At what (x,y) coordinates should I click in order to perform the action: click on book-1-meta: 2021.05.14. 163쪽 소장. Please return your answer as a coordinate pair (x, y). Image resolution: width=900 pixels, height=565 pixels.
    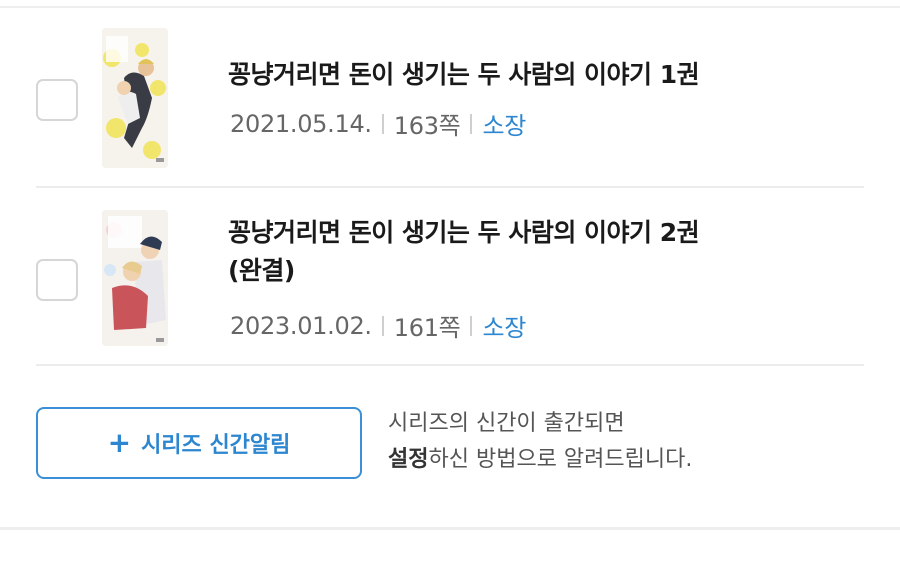
    Looking at the image, I should click on (378, 123).